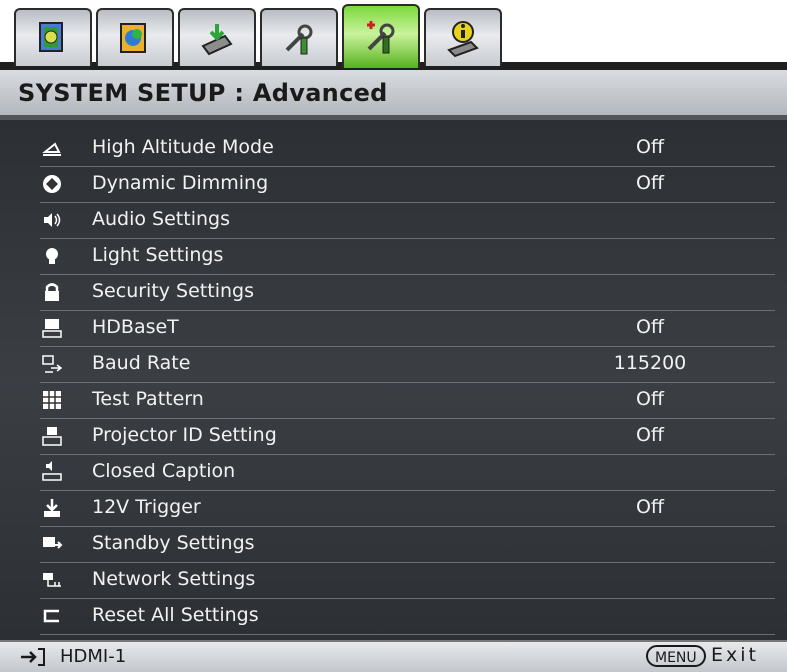 This screenshot has width=787, height=672. What do you see at coordinates (52, 256) in the screenshot?
I see `light-bulb-icon` at bounding box center [52, 256].